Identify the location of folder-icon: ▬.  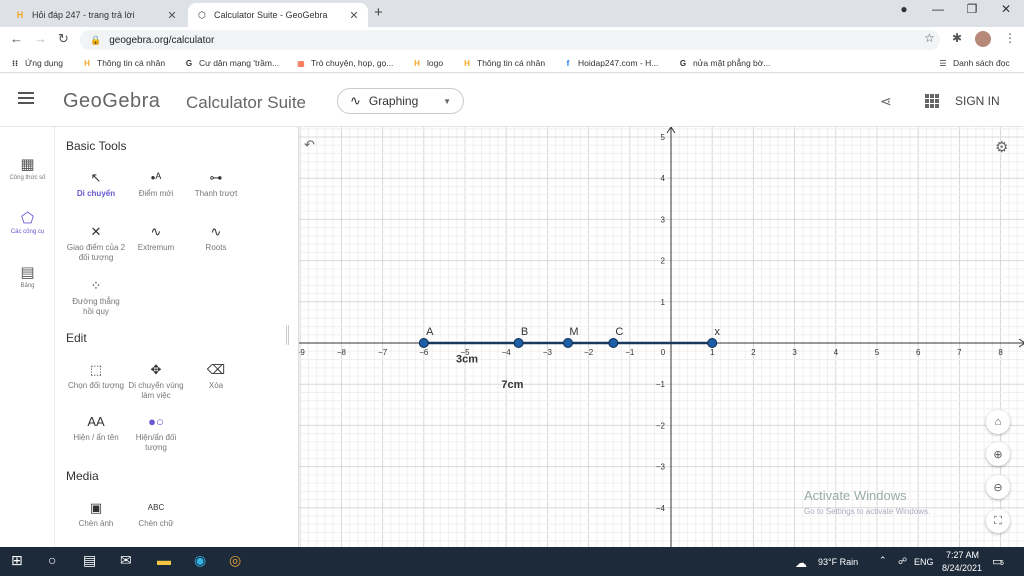
(164, 560).